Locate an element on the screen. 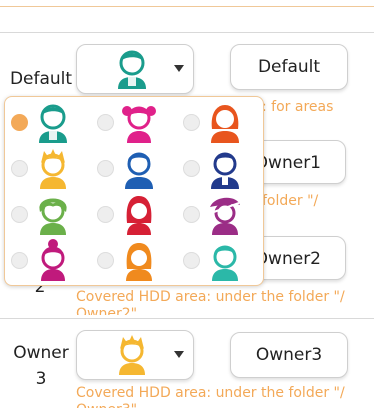 The width and height of the screenshot is (374, 408). owner2-hint-line2: Owner2" is located at coordinates (107, 310).